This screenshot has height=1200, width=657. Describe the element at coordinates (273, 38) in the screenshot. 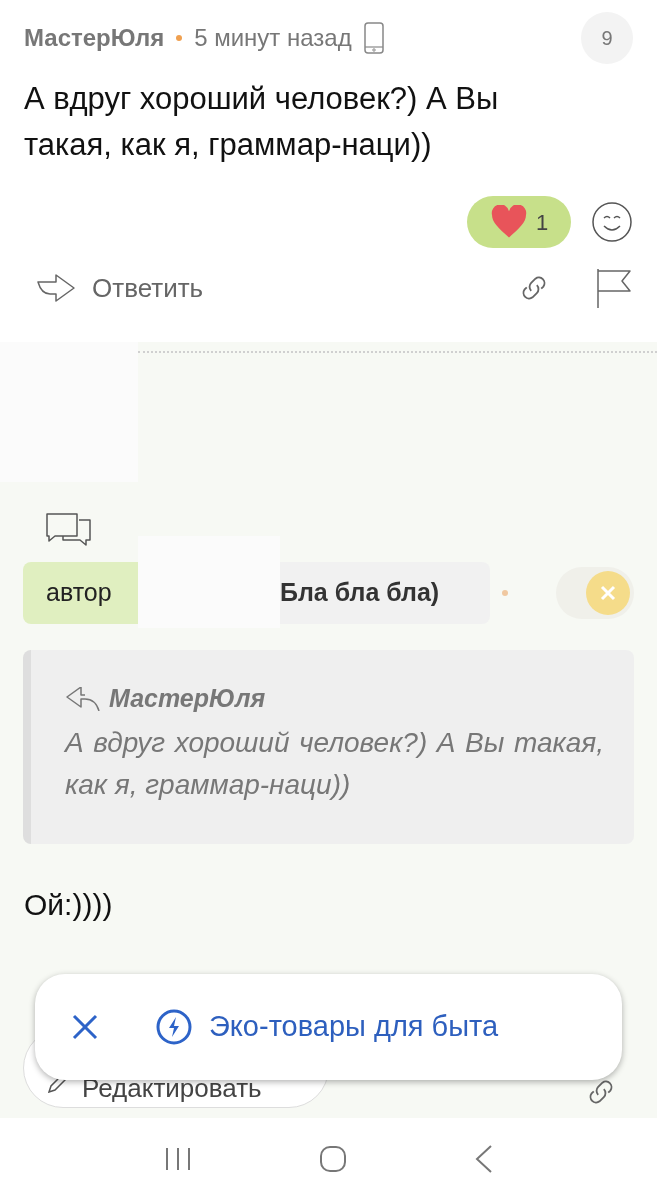

I see `comment-time: 5 минут назад` at that location.